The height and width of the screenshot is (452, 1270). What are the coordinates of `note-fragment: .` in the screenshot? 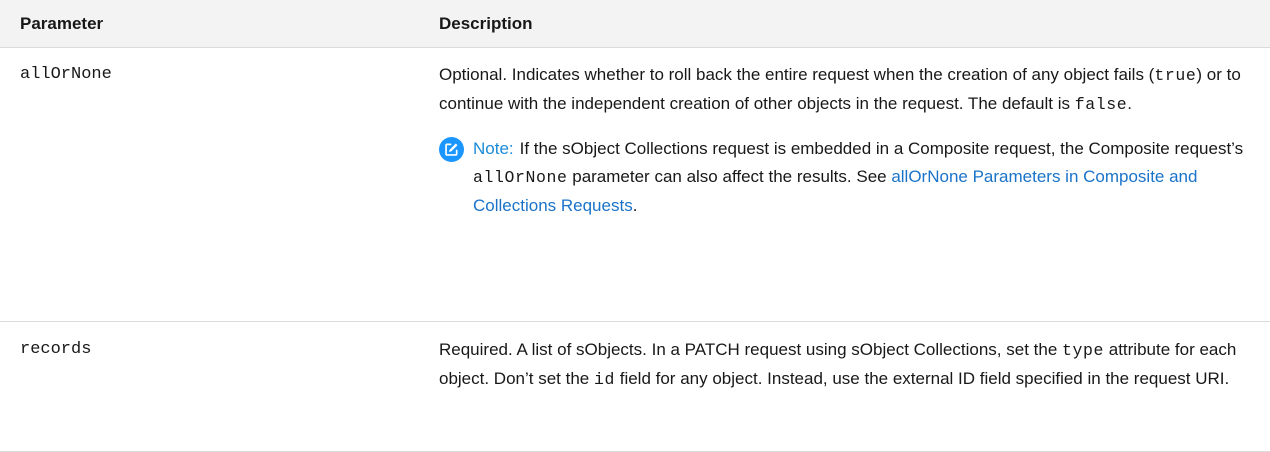 It's located at (635, 205).